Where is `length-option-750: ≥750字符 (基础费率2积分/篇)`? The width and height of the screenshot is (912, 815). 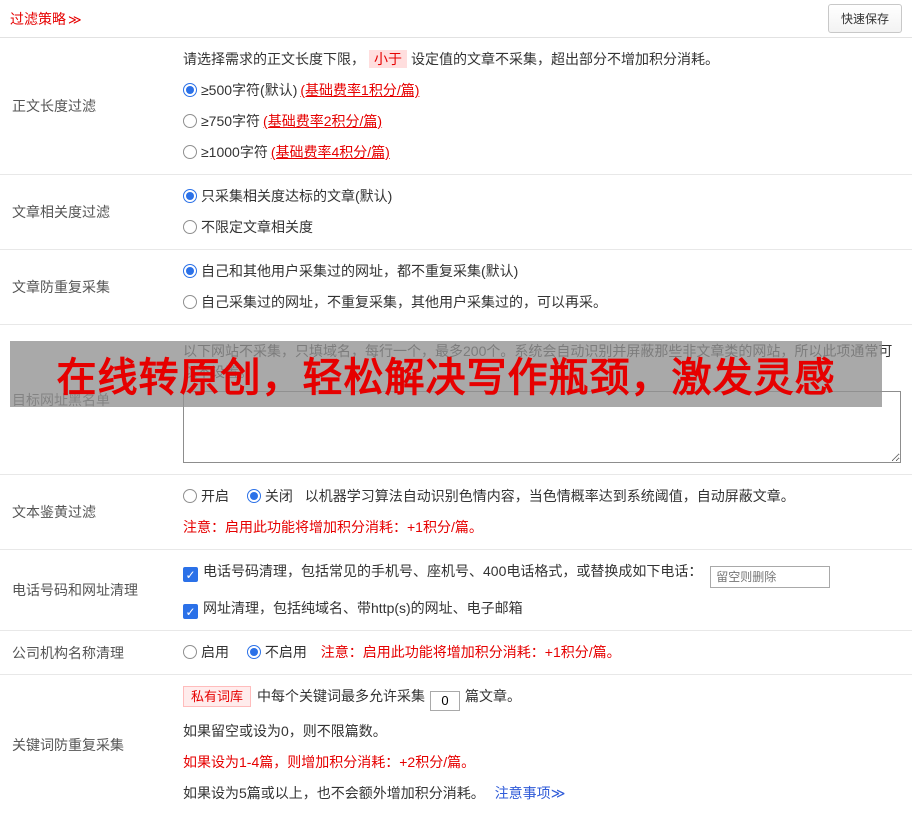 length-option-750: ≥750字符 (基础费率2积分/篇) is located at coordinates (282, 121).